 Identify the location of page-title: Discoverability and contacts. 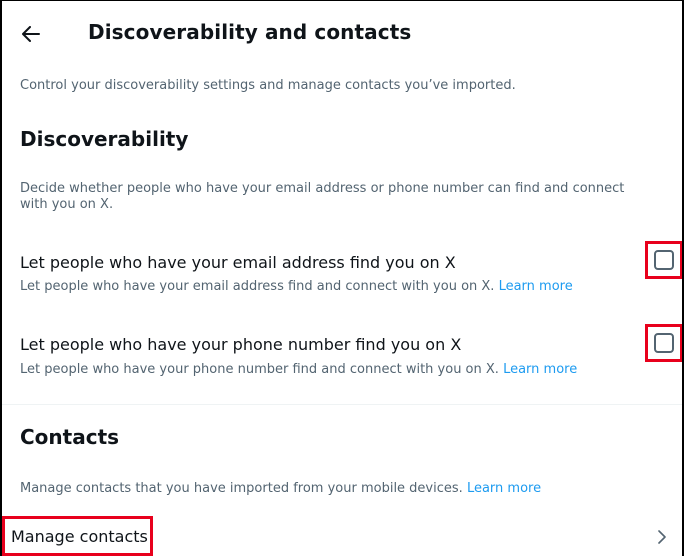
(250, 32).